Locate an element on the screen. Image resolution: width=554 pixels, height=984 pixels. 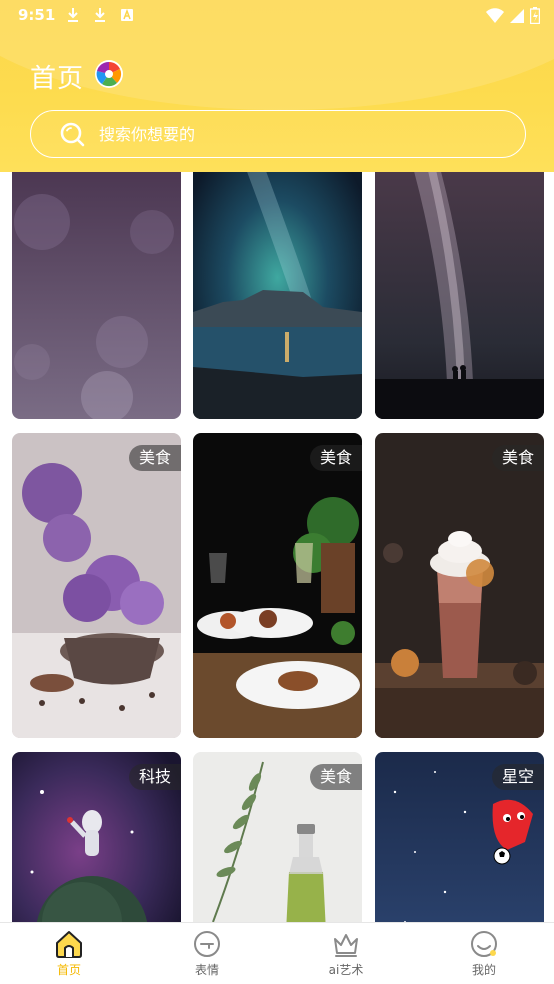
font-a-icon is located at coordinates (127, 14).